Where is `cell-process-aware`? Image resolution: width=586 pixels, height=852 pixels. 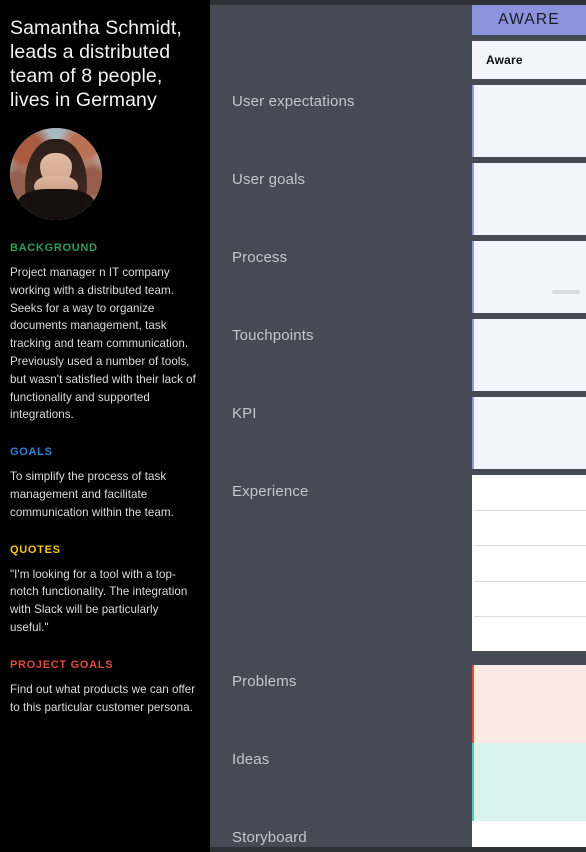
cell-process-aware is located at coordinates (529, 277).